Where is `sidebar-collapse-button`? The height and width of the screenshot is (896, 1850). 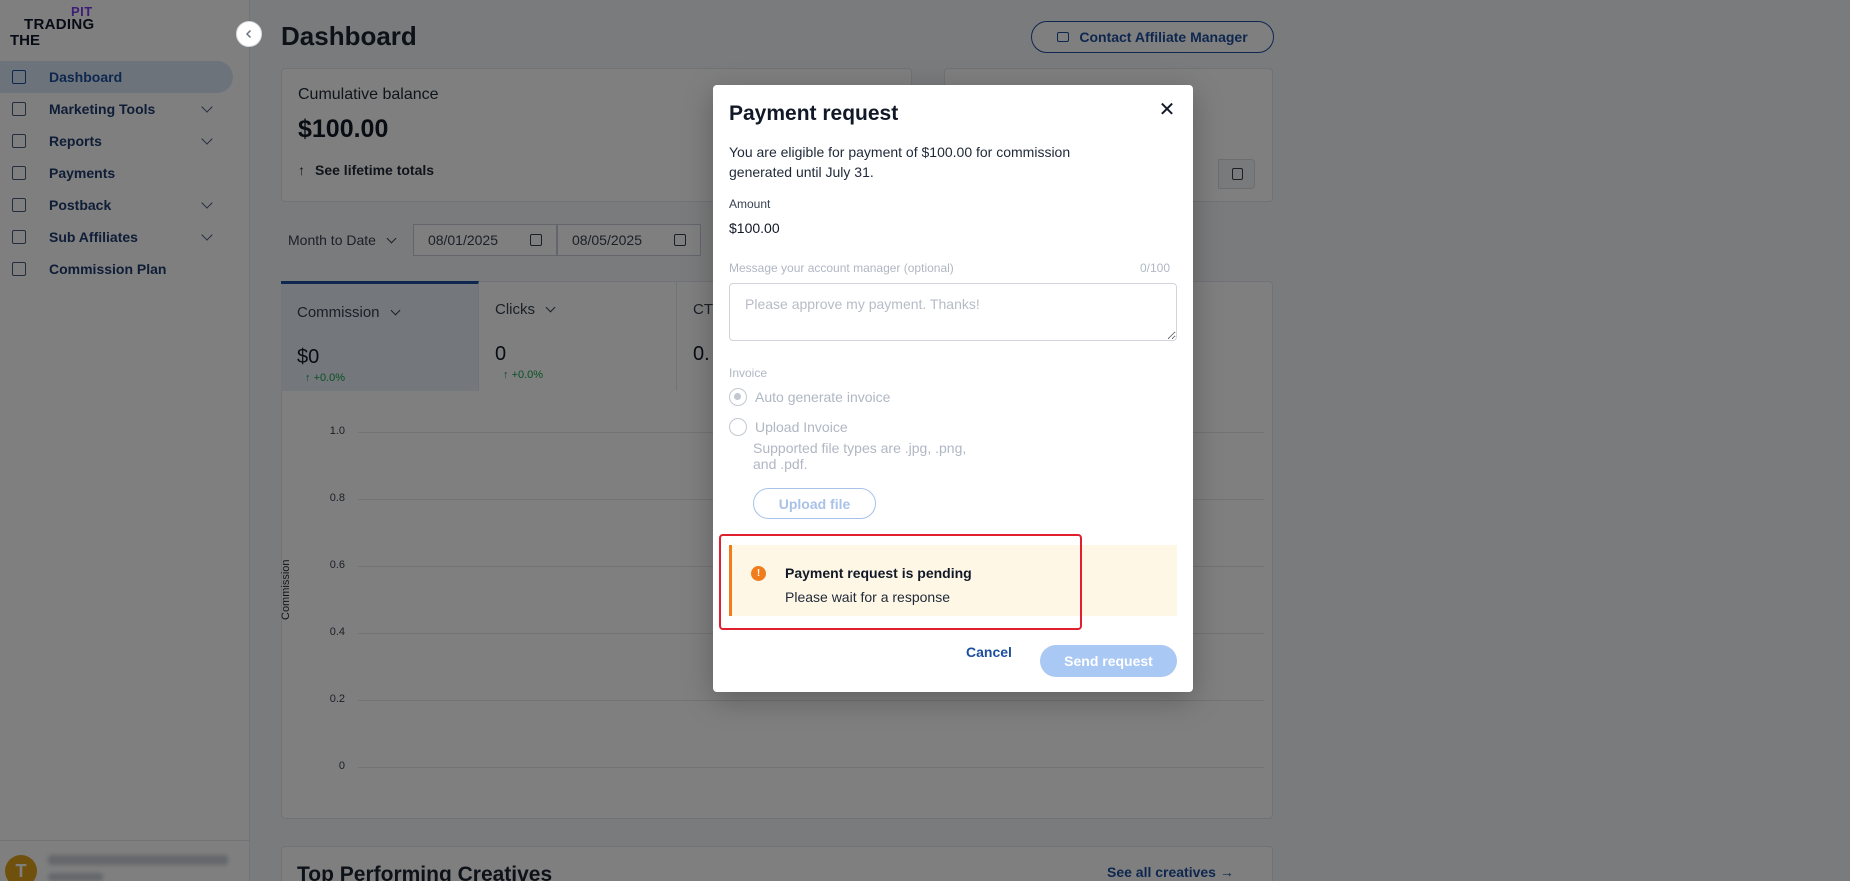 sidebar-collapse-button is located at coordinates (249, 34).